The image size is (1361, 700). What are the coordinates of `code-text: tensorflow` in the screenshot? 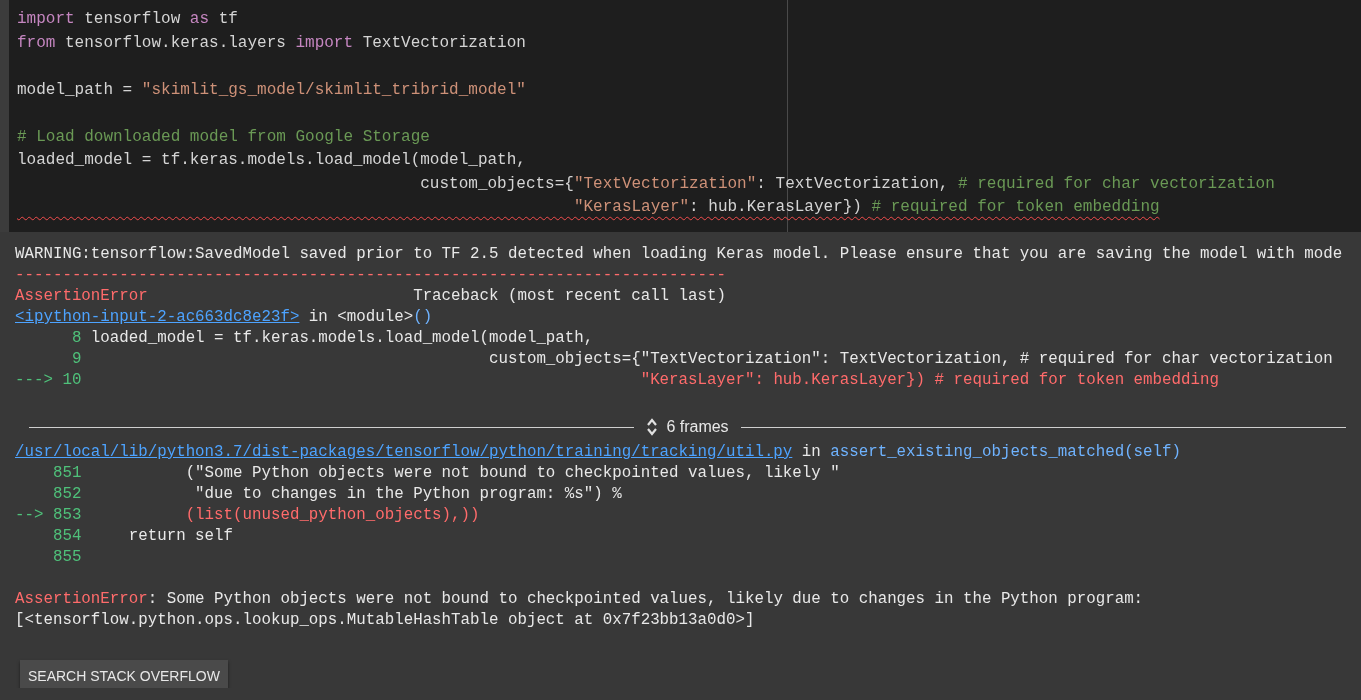 It's located at (132, 19).